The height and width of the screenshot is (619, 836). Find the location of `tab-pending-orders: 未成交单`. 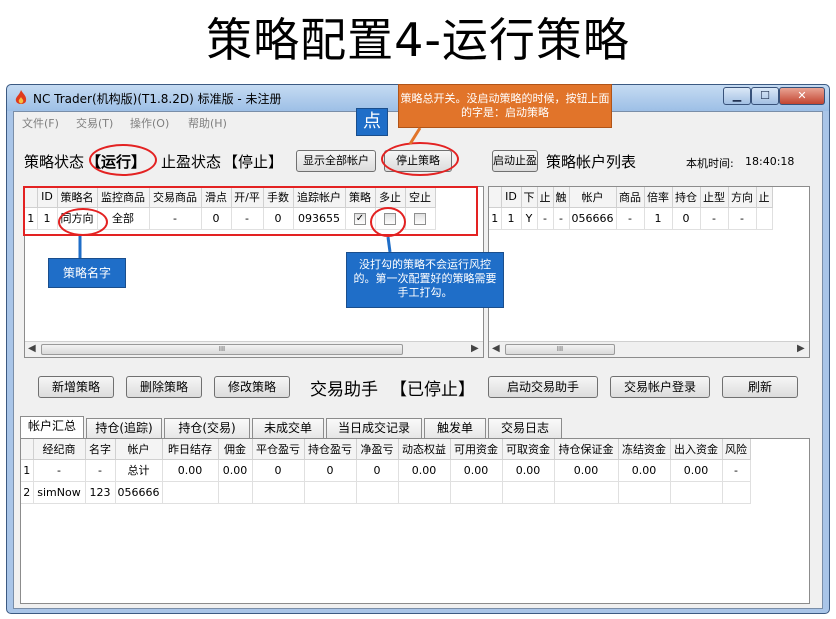

tab-pending-orders: 未成交单 is located at coordinates (288, 428).